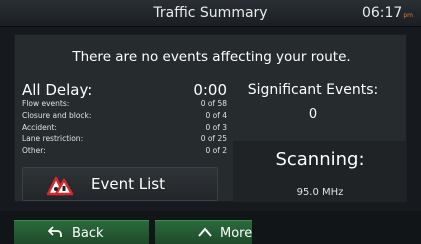  I want to click on category-label: Flow events:, so click(46, 103).